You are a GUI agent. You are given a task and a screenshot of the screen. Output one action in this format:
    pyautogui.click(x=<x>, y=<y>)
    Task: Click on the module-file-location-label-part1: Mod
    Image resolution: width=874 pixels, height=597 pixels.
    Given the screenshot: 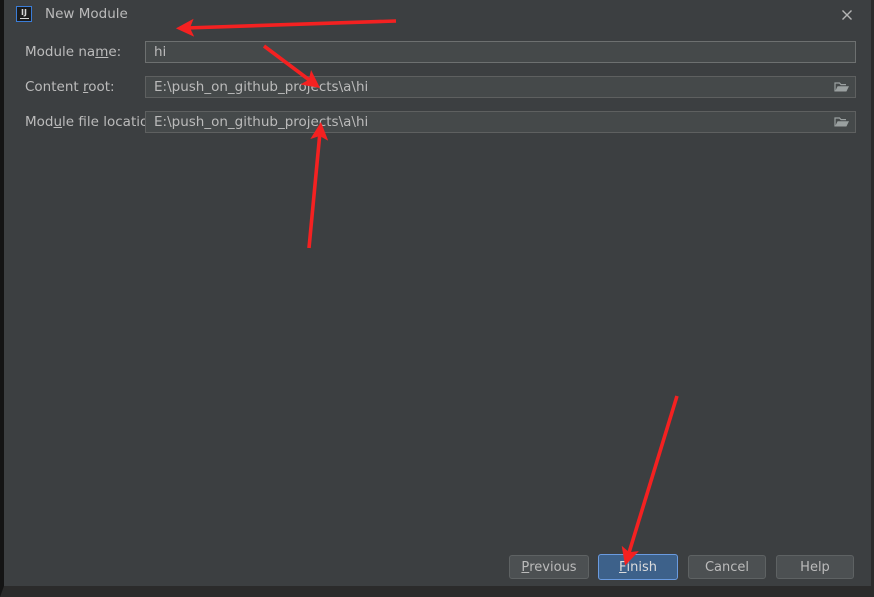 What is the action you would take?
    pyautogui.click(x=39, y=122)
    